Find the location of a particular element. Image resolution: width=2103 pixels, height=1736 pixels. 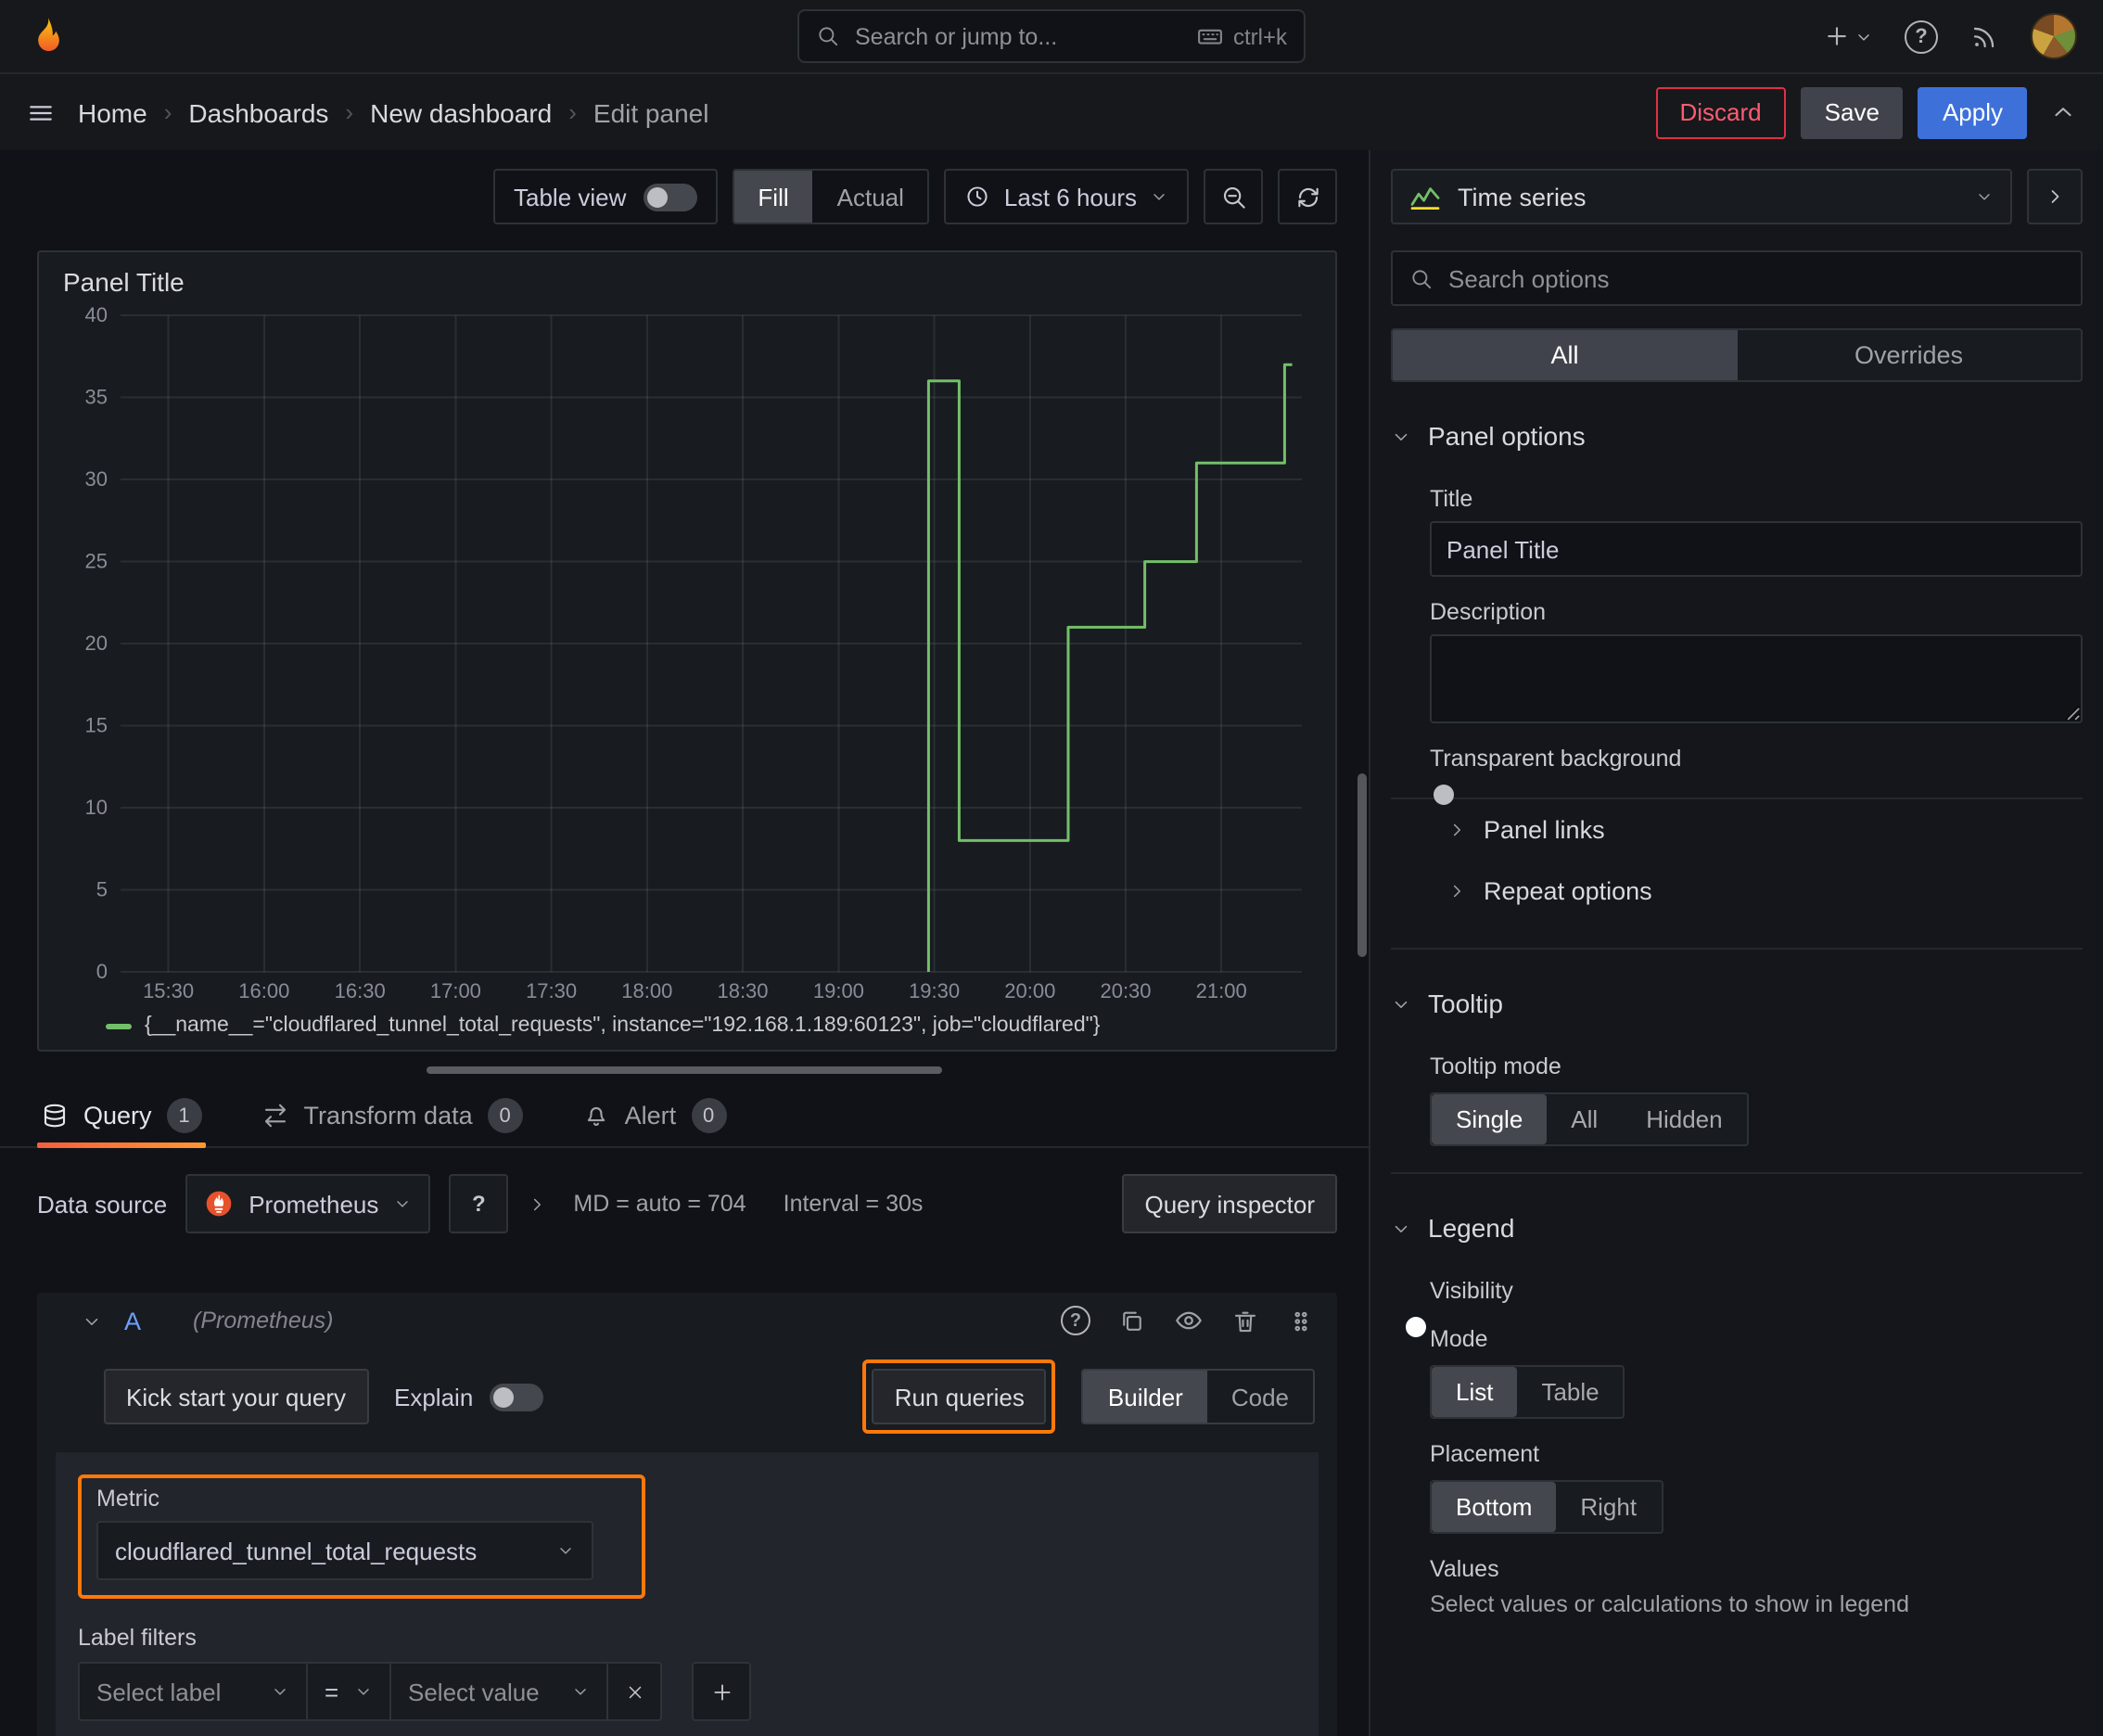

legend-placement-bottom: Bottom is located at coordinates (1494, 1507).